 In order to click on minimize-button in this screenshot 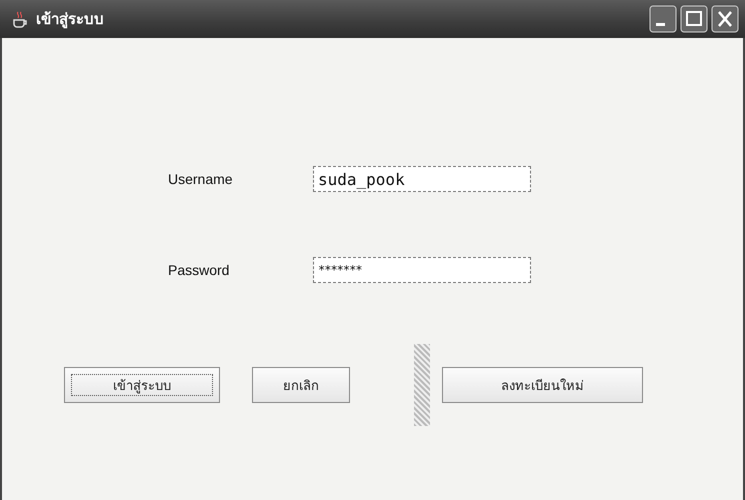, I will do `click(663, 19)`.